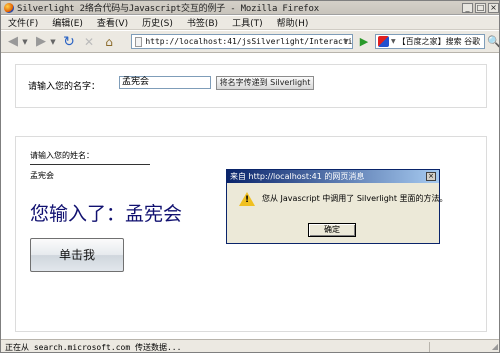 The height and width of the screenshot is (353, 500). What do you see at coordinates (364, 42) in the screenshot?
I see `go-icon: ▶` at bounding box center [364, 42].